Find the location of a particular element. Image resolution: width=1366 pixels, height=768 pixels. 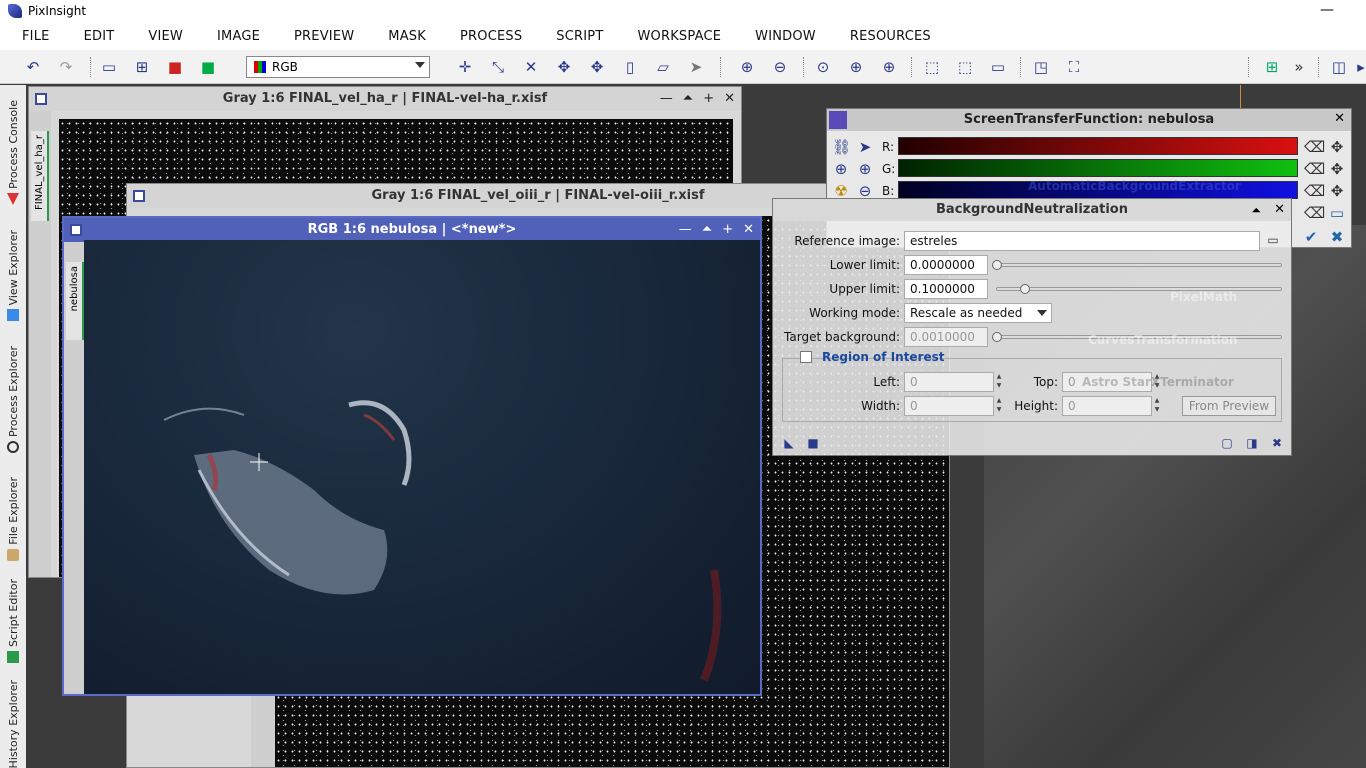

working-mode-select: Rescale as needed is located at coordinates (978, 313).